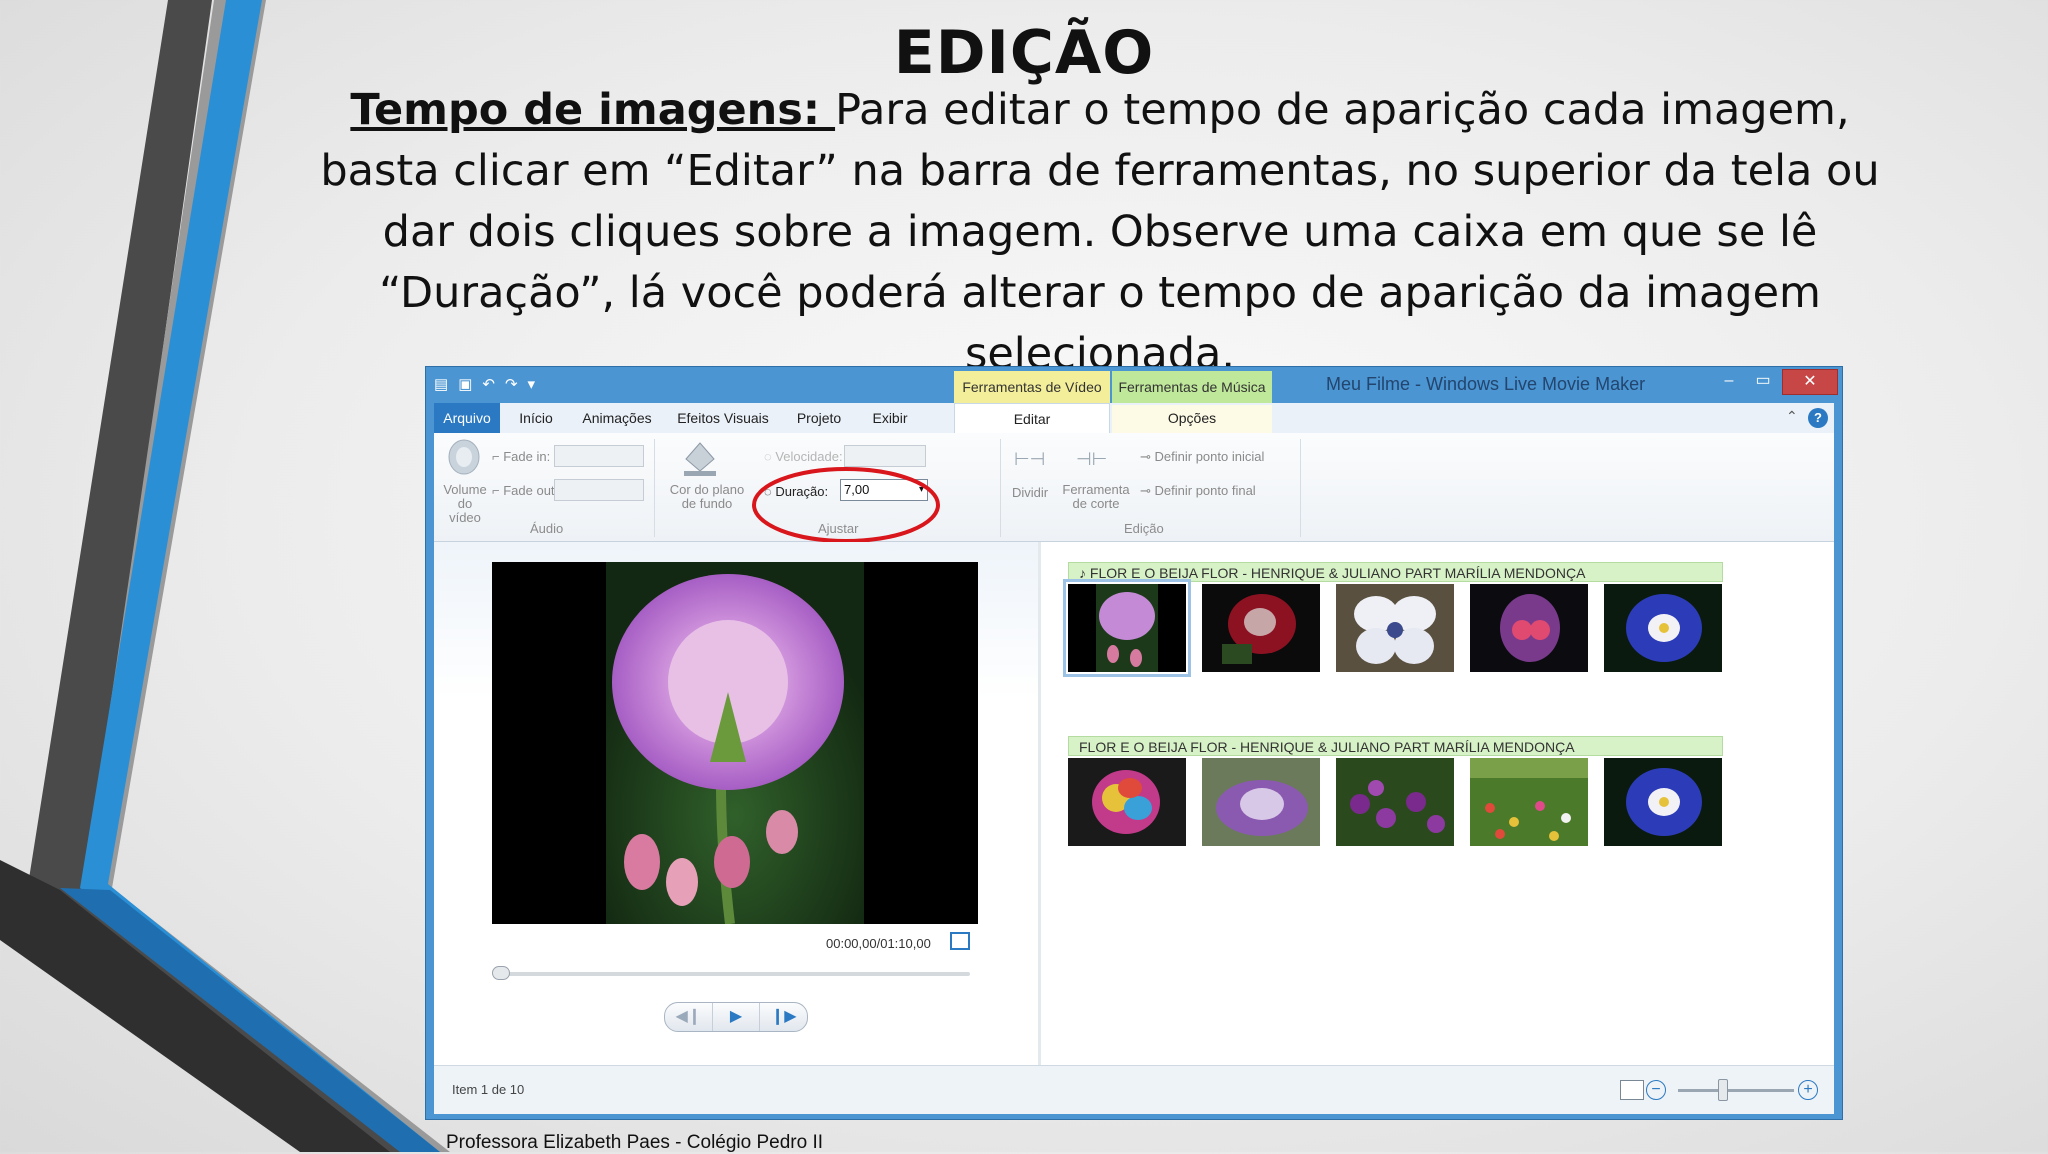  I want to click on split-icon: ⊢⊣, so click(1030, 459).